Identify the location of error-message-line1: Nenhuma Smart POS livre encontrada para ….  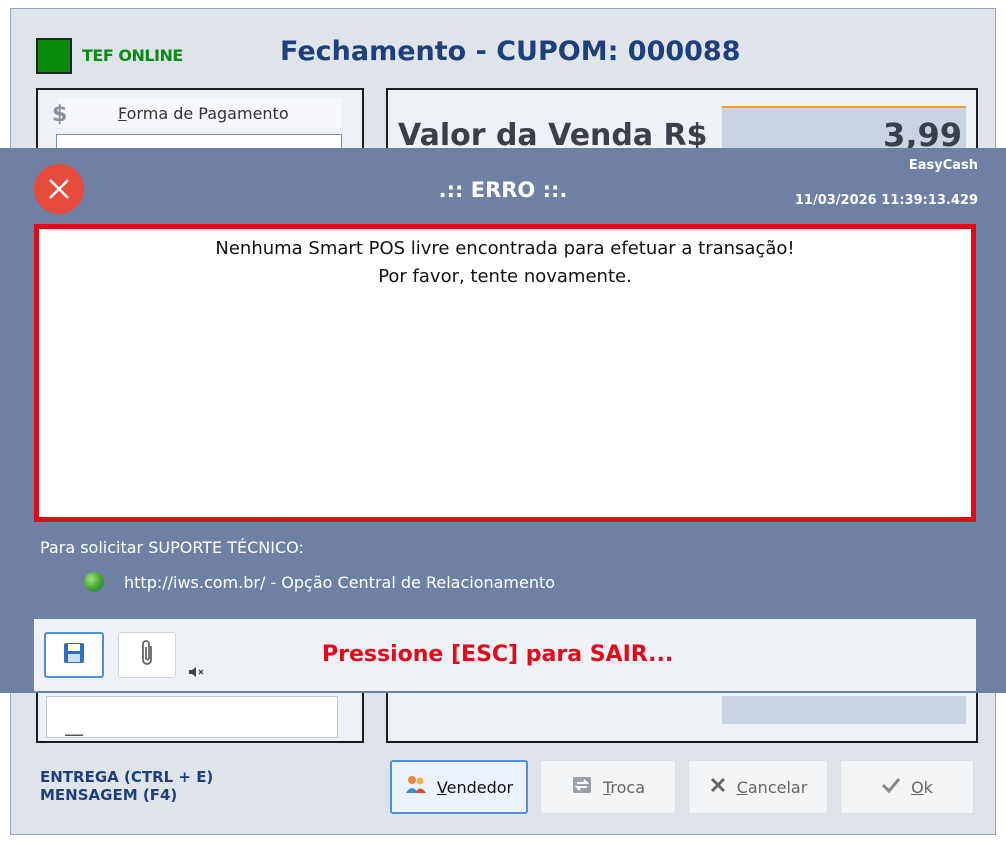
(505, 248).